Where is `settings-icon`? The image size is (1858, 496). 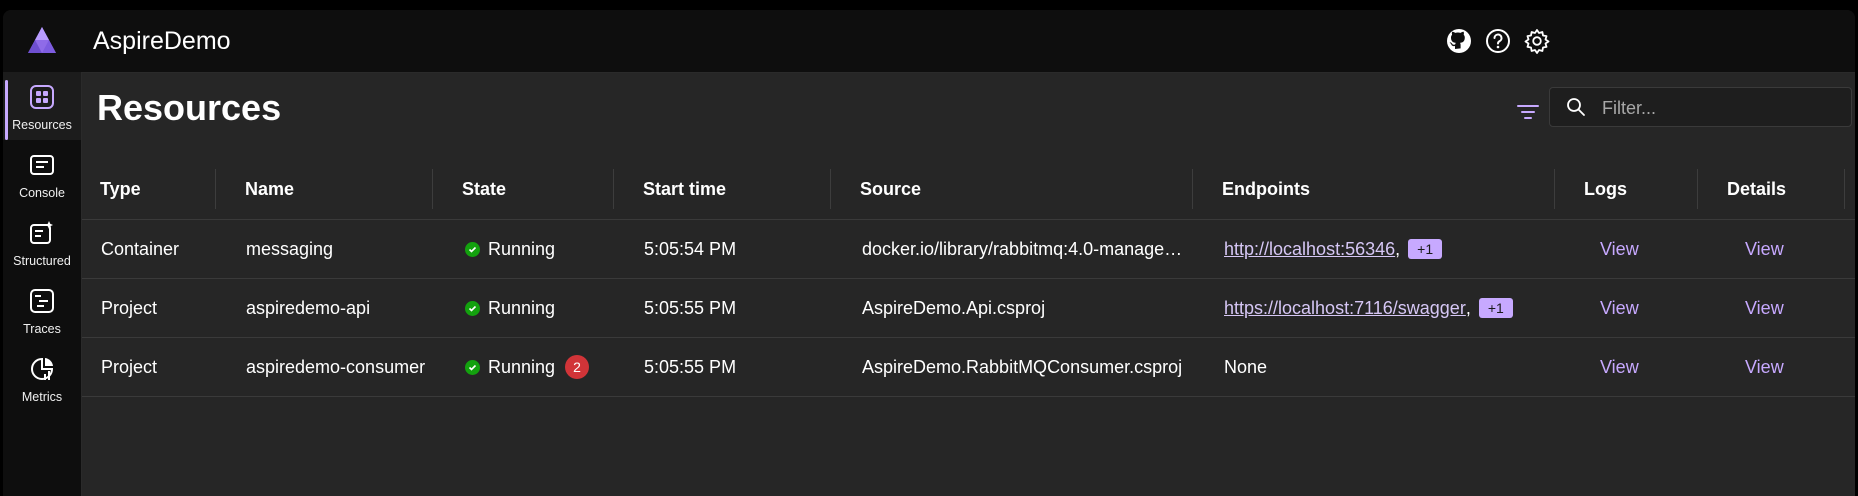 settings-icon is located at coordinates (1537, 41).